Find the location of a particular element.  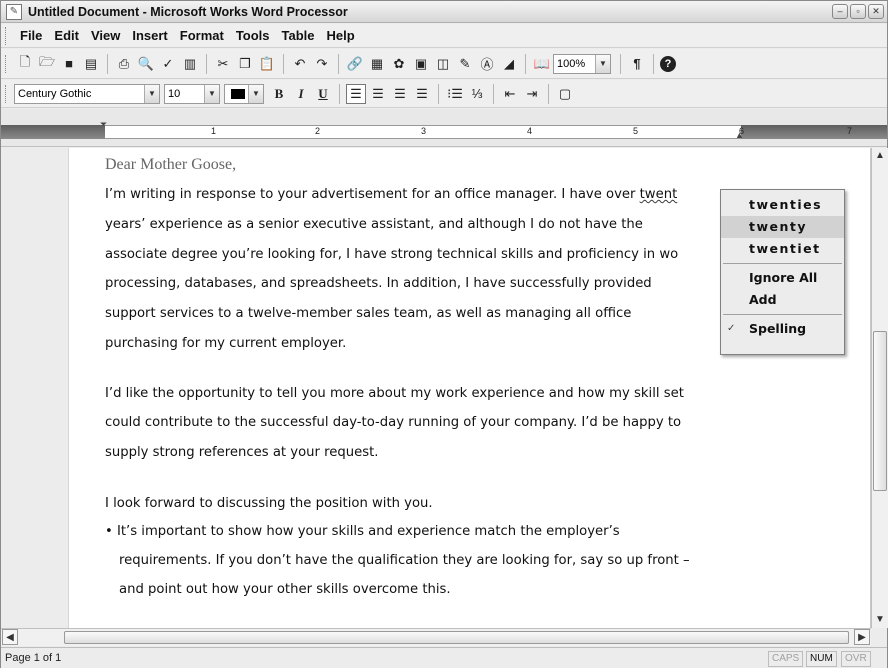

decrease-indent-icon: ⇤ is located at coordinates (510, 94).